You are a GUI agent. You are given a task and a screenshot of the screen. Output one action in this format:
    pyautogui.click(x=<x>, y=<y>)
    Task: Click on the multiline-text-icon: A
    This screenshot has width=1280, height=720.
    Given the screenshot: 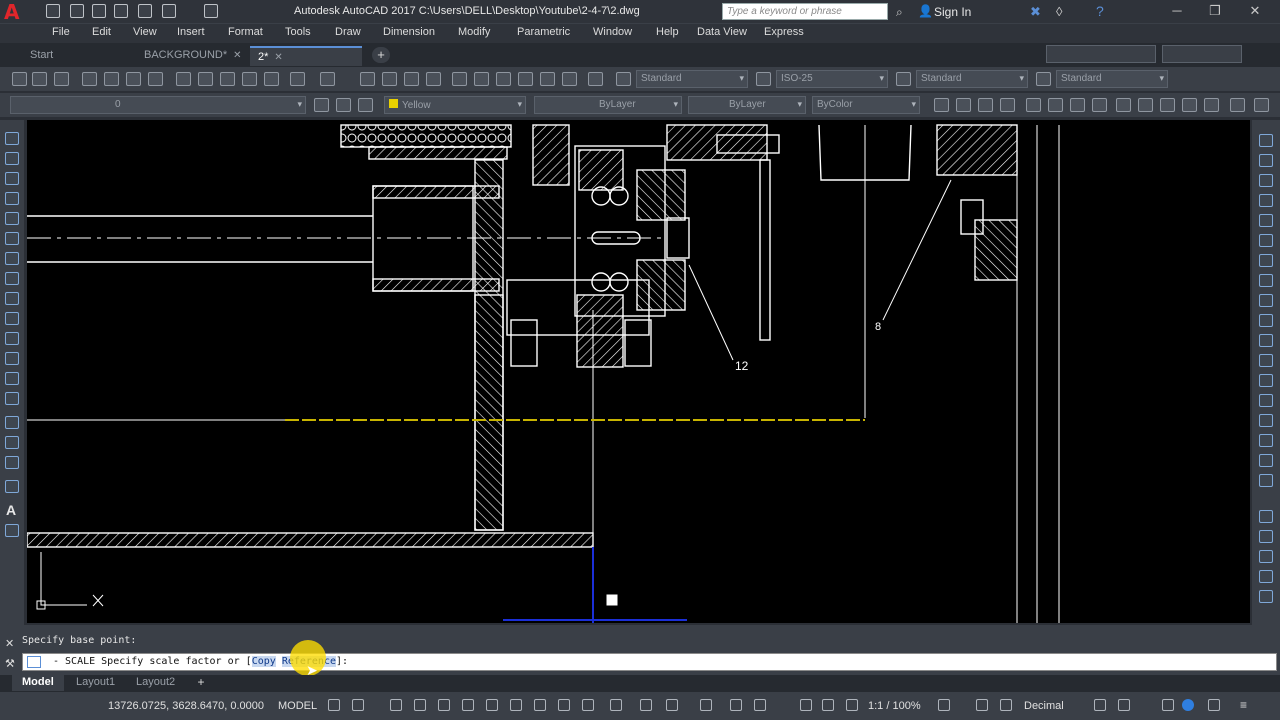 What is the action you would take?
    pyautogui.click(x=11, y=510)
    